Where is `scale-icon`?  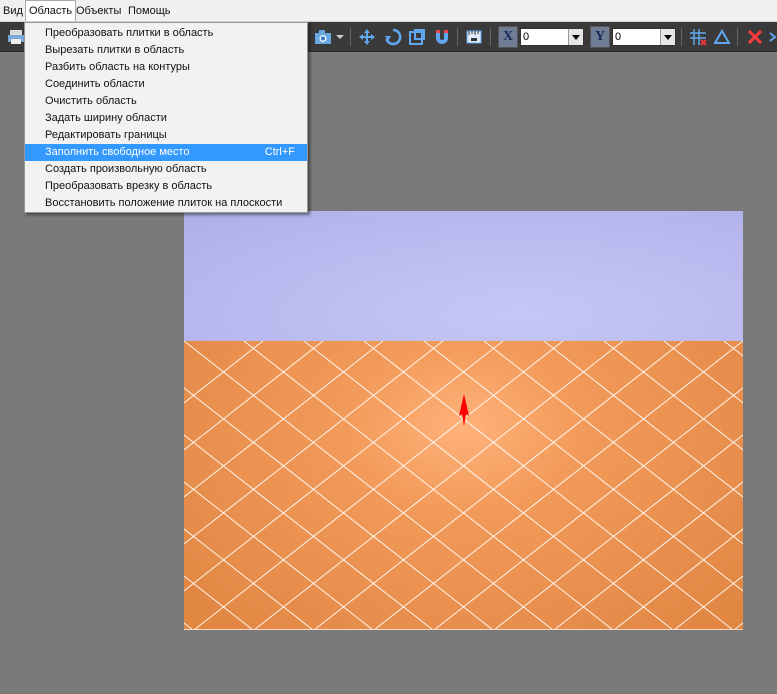
scale-icon is located at coordinates (417, 37).